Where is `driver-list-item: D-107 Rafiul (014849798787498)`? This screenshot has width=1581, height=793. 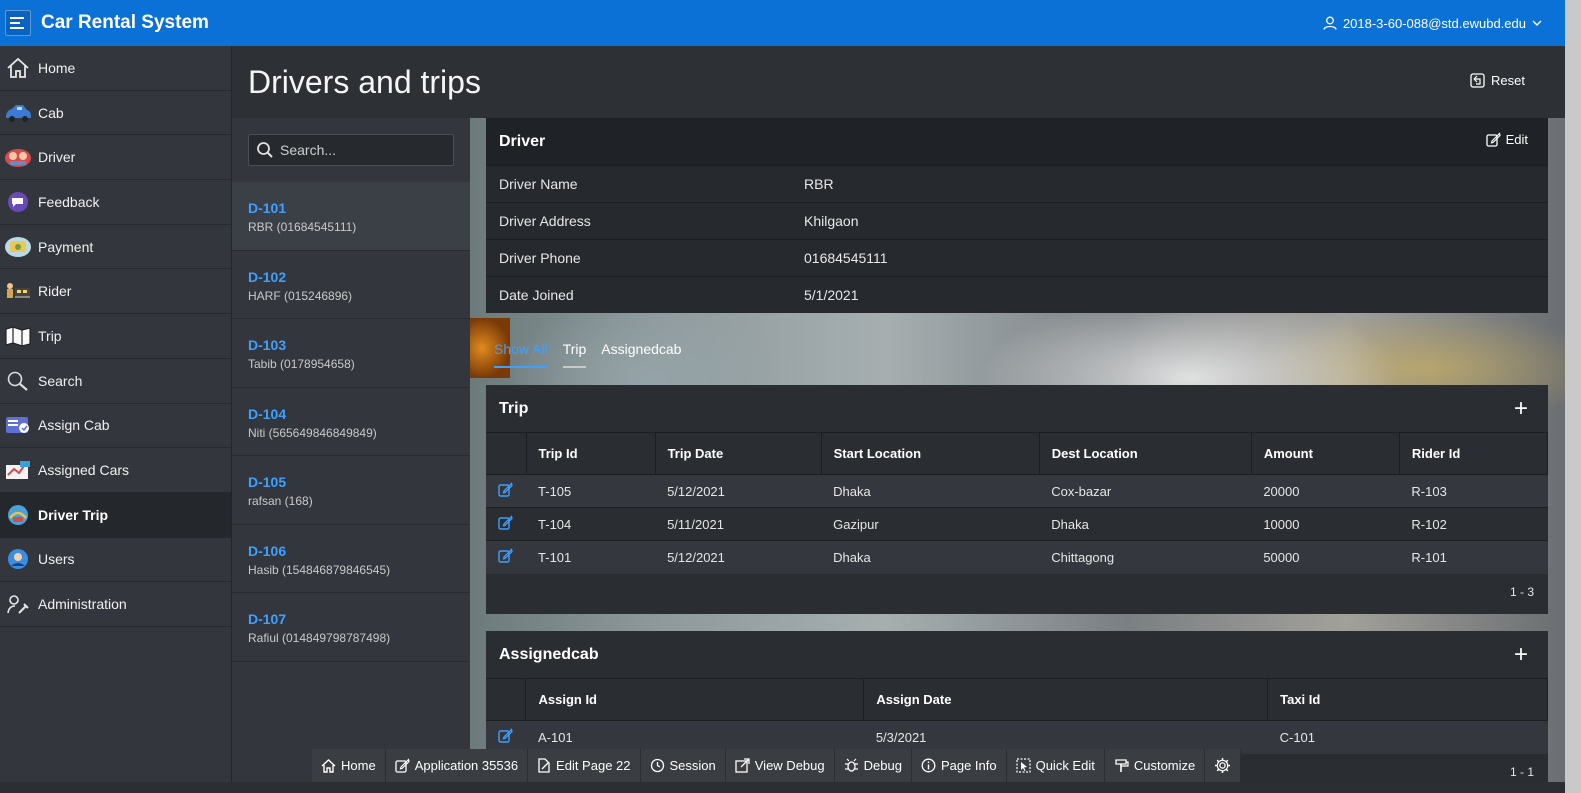 driver-list-item: D-107 Rafiul (014849798787498) is located at coordinates (351, 627).